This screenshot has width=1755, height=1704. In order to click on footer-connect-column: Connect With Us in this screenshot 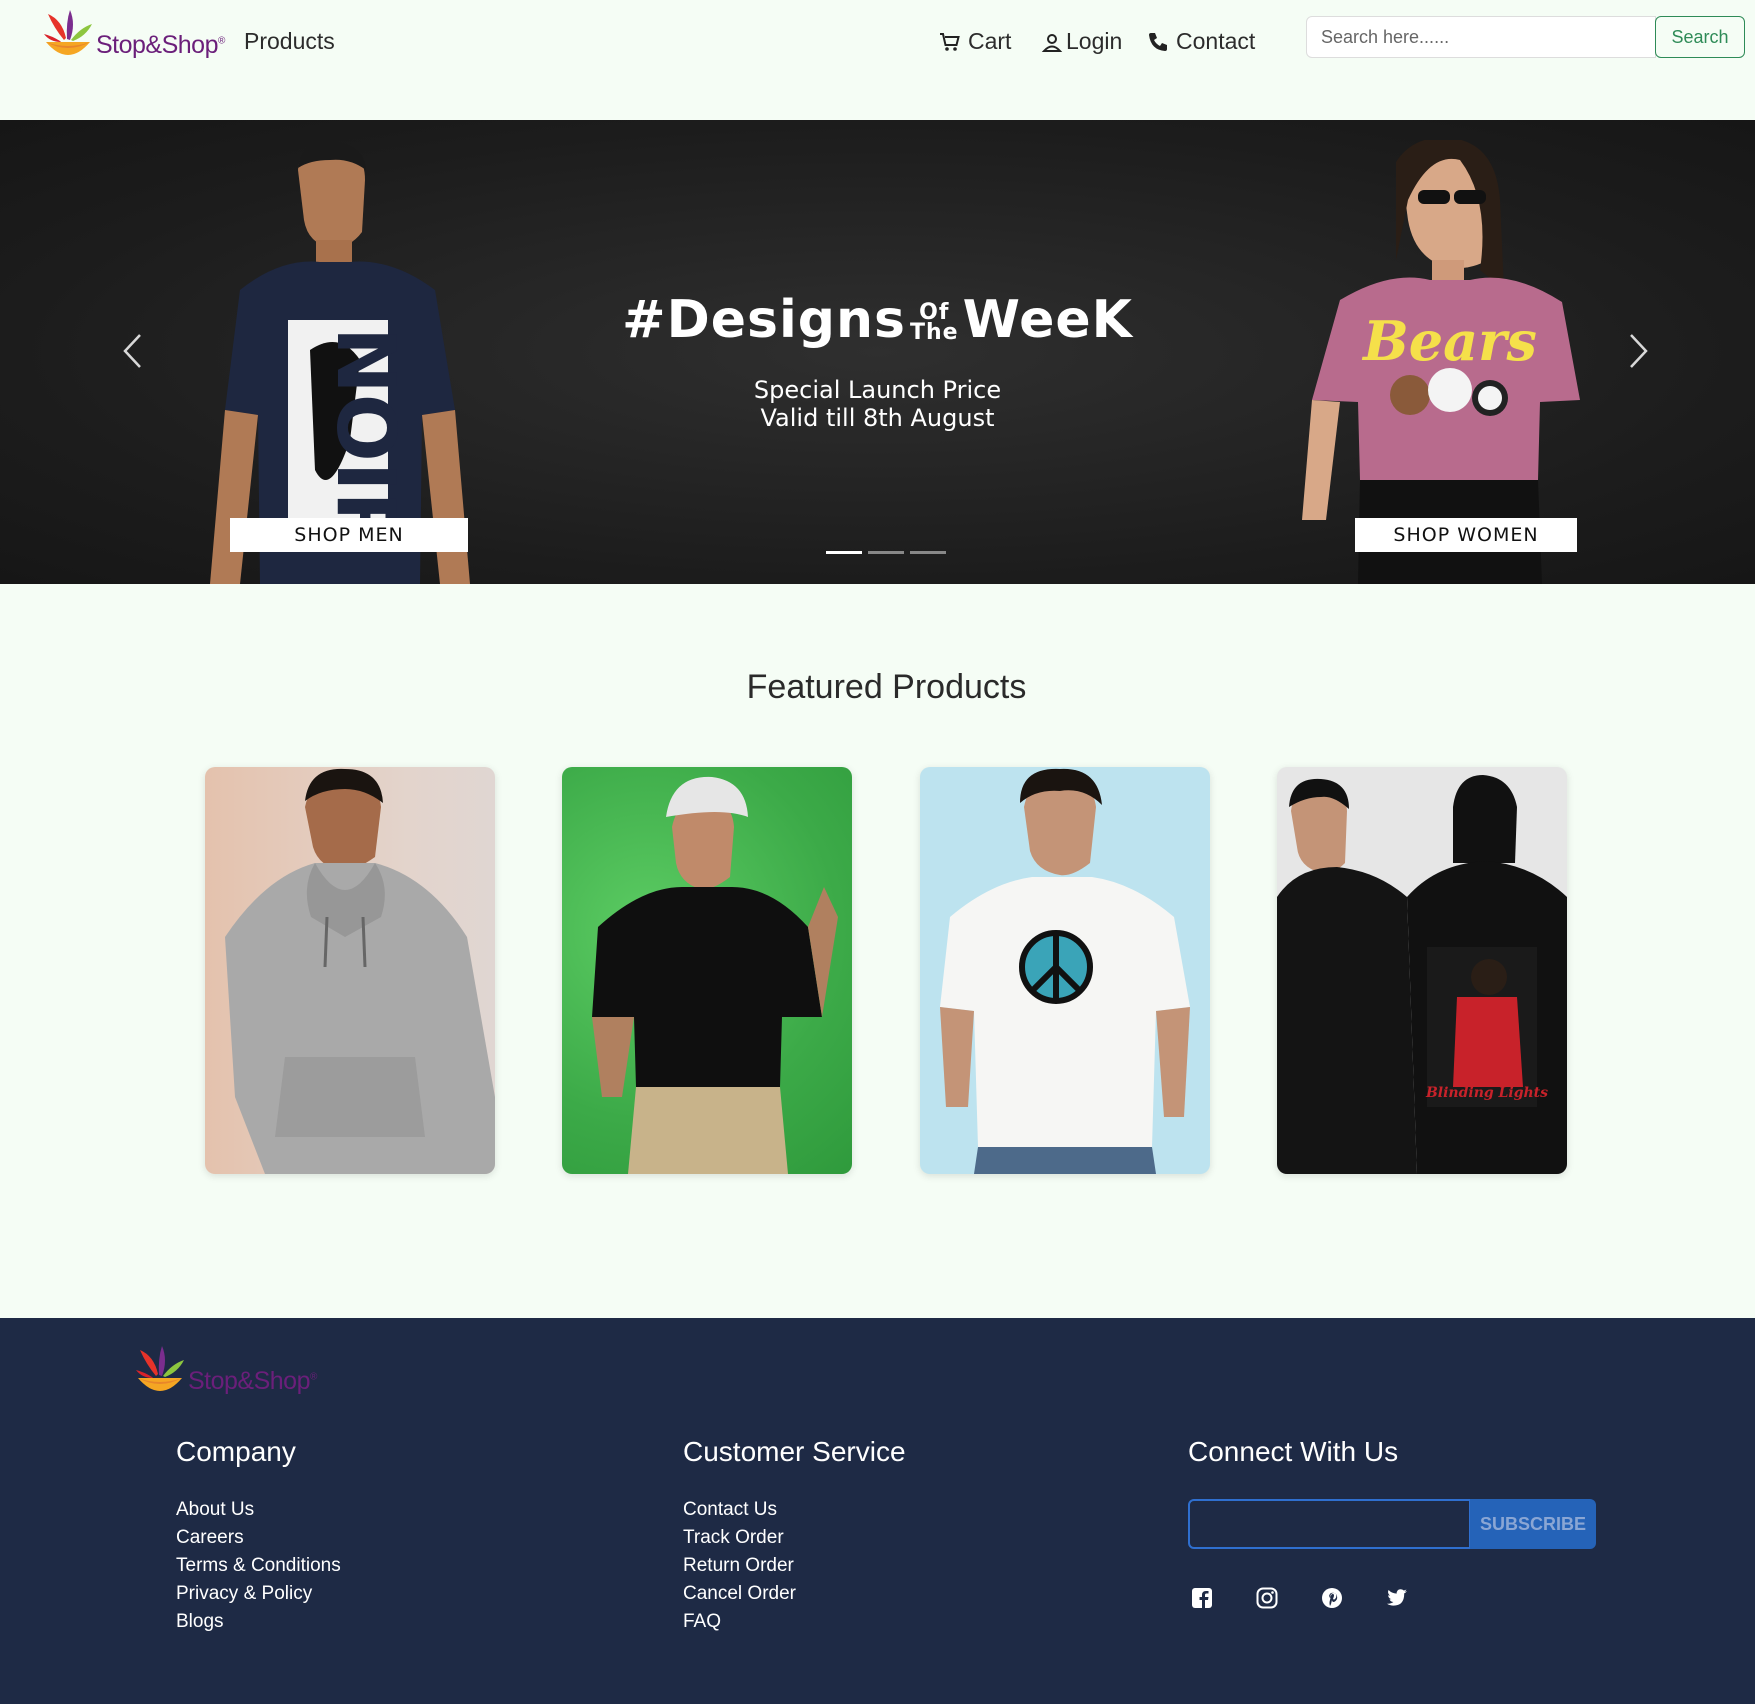, I will do `click(1293, 1466)`.